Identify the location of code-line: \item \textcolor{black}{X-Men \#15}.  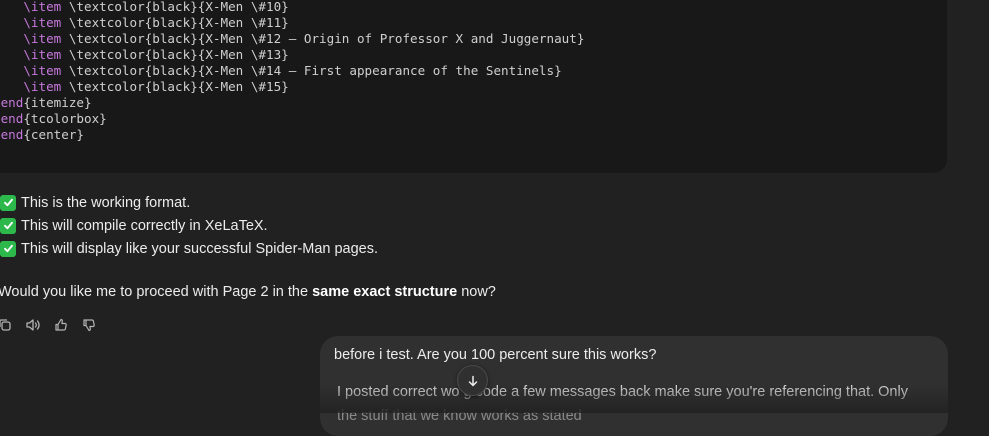
(292, 87).